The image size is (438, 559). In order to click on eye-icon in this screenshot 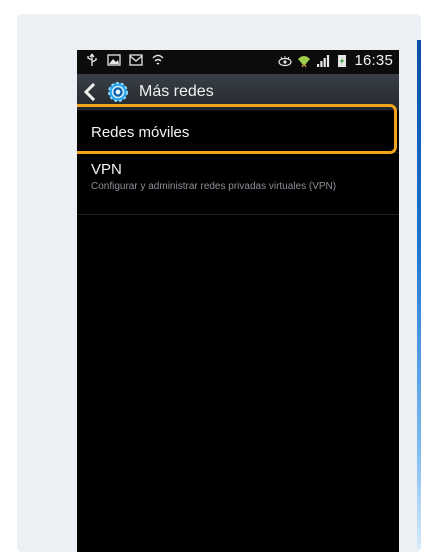, I will do `click(285, 61)`.